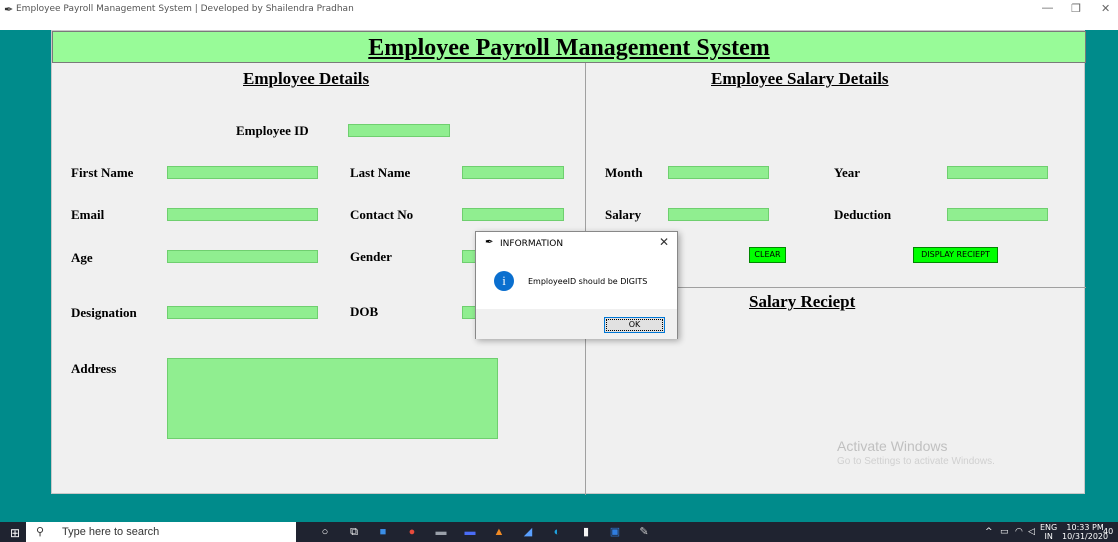 Image resolution: width=1118 pixels, height=542 pixels. I want to click on app-header: Employee Payroll Management System, so click(569, 47).